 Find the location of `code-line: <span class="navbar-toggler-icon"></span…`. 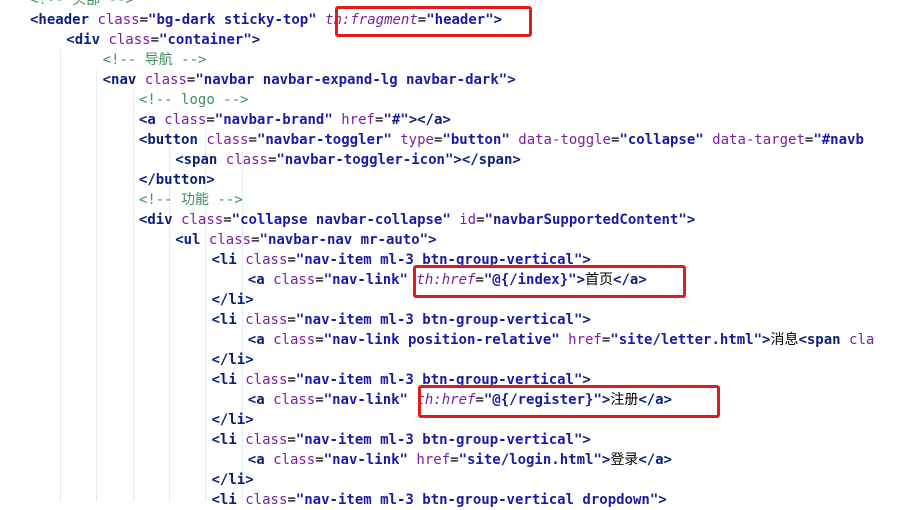

code-line: <span class="navbar-toggler-icon"></span… is located at coordinates (348, 160).